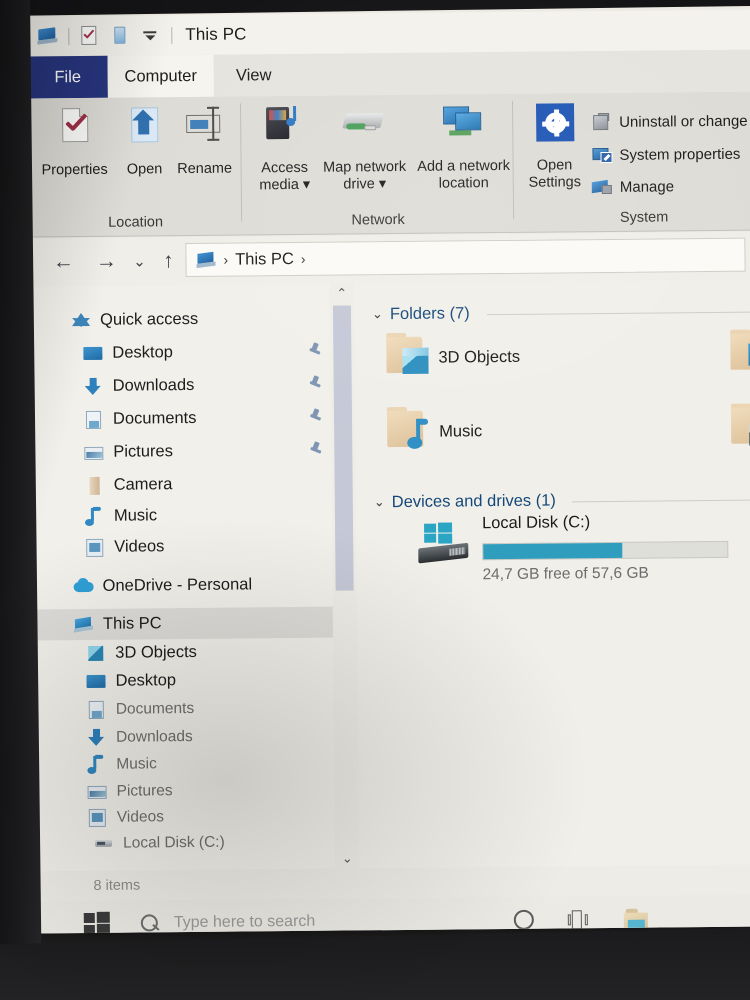  I want to click on back-button: ←, so click(63, 262).